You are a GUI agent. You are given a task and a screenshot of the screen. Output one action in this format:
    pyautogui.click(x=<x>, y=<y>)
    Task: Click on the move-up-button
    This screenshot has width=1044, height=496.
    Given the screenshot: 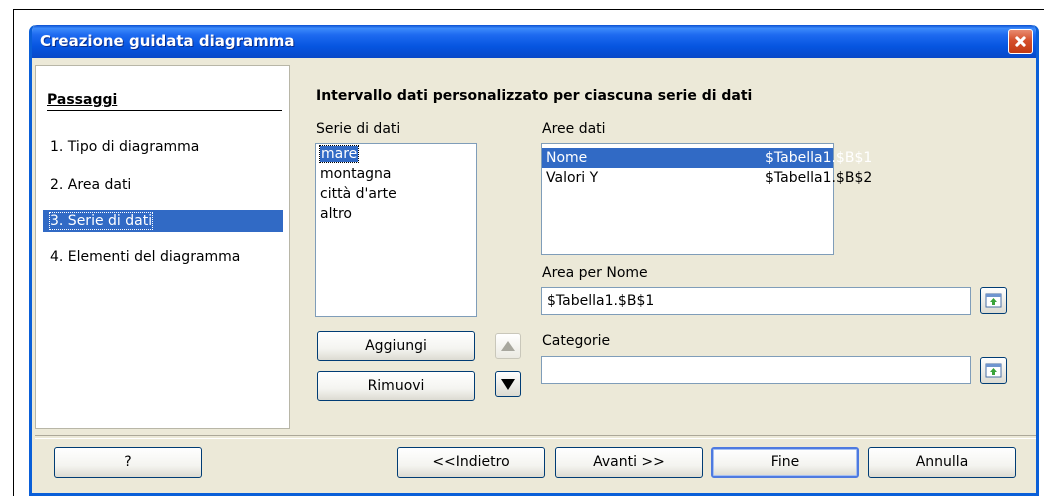 What is the action you would take?
    pyautogui.click(x=508, y=346)
    